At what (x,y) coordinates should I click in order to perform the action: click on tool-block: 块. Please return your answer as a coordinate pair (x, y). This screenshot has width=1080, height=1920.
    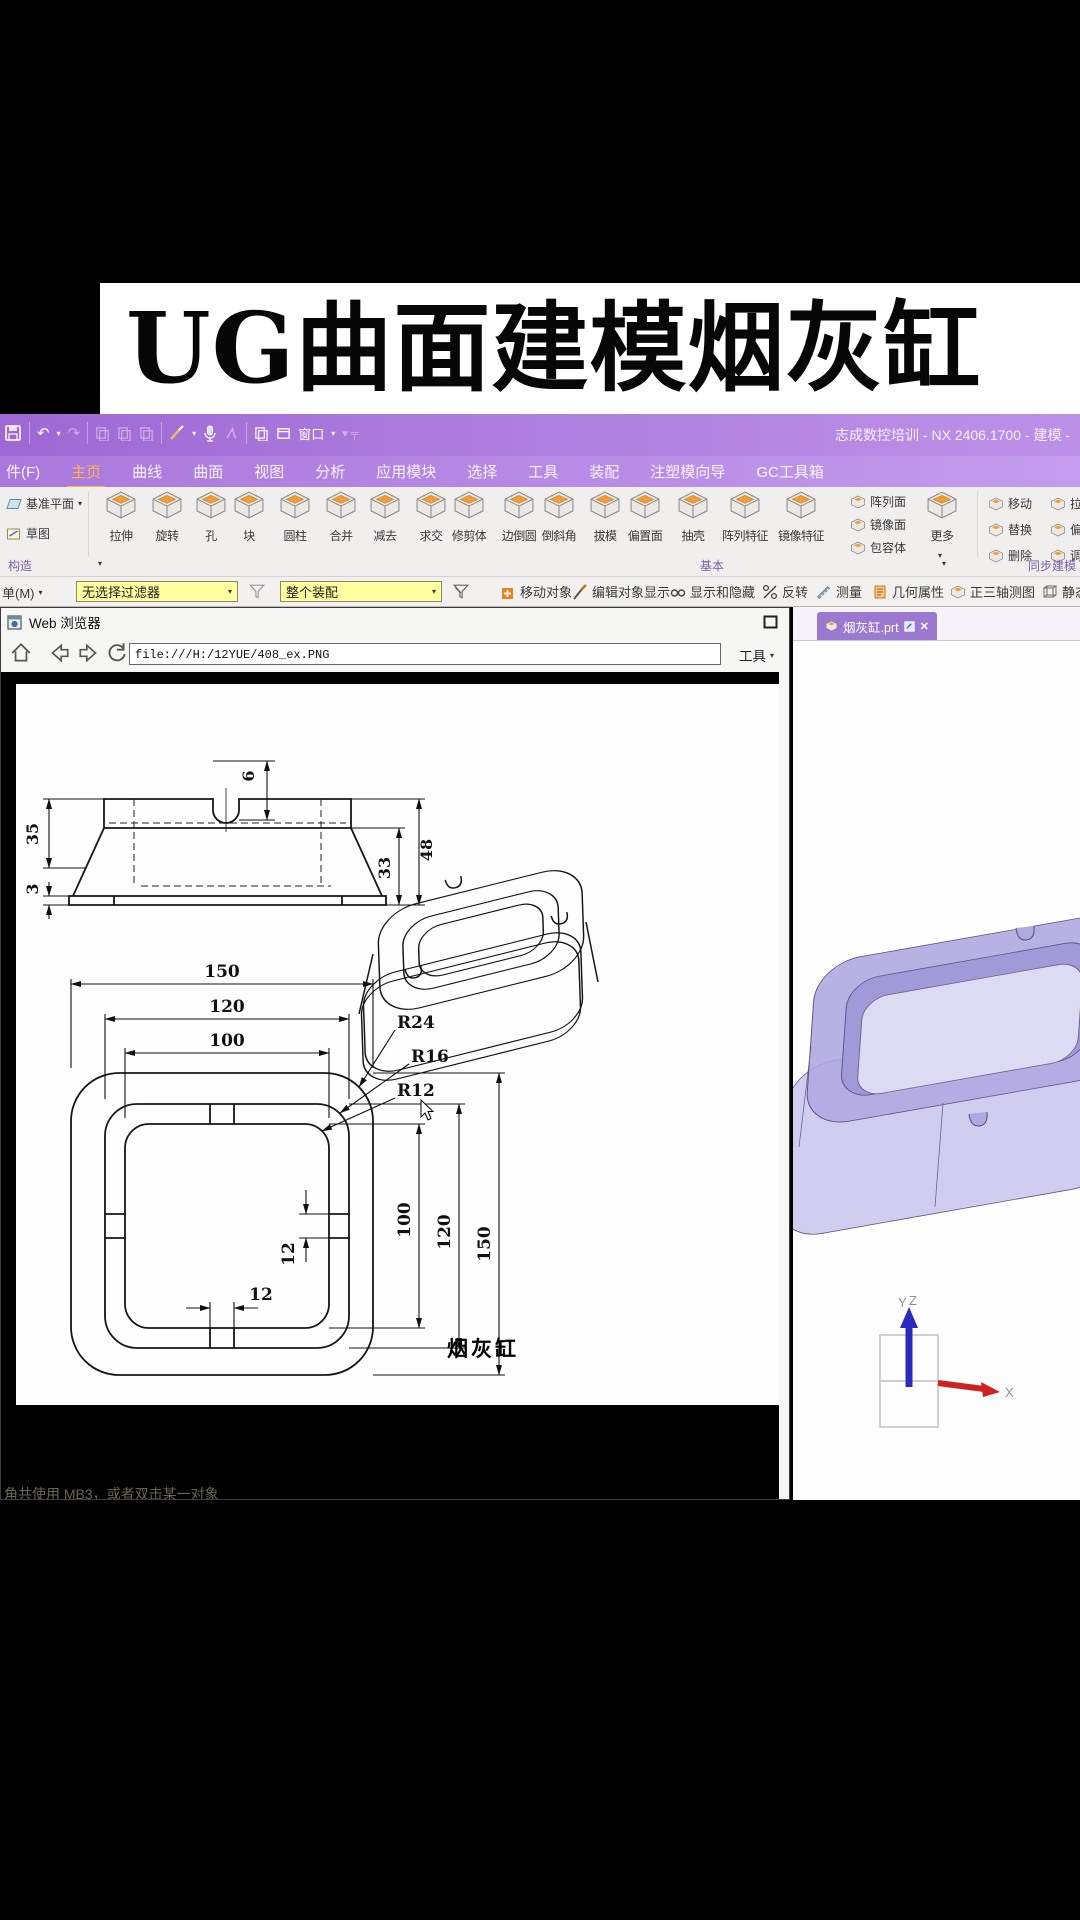
    Looking at the image, I should click on (249, 517).